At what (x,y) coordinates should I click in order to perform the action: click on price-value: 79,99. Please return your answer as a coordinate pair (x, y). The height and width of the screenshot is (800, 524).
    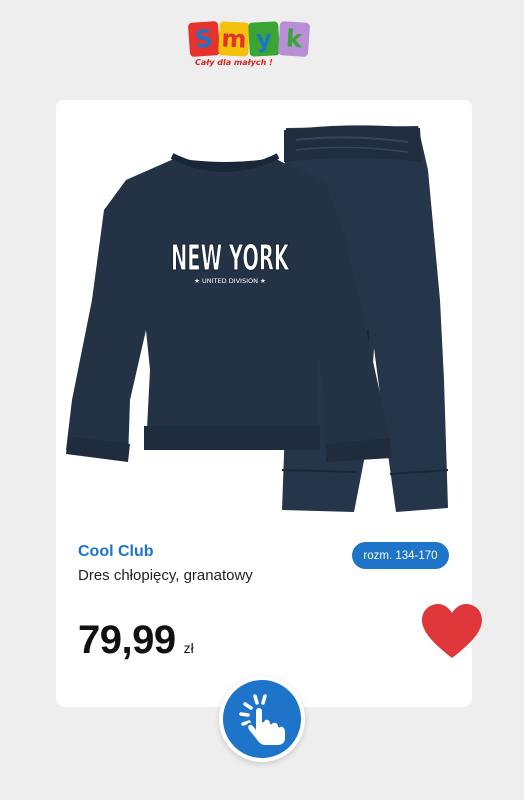
    Looking at the image, I should click on (127, 640).